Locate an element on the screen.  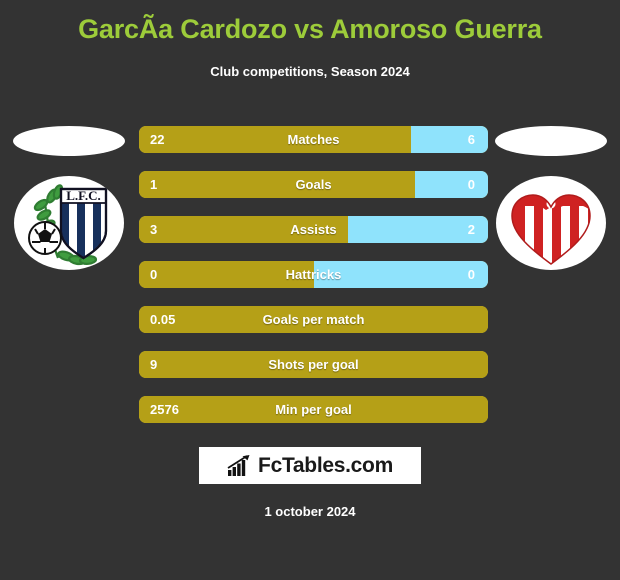
away-decorative-ellipse is located at coordinates (551, 141).